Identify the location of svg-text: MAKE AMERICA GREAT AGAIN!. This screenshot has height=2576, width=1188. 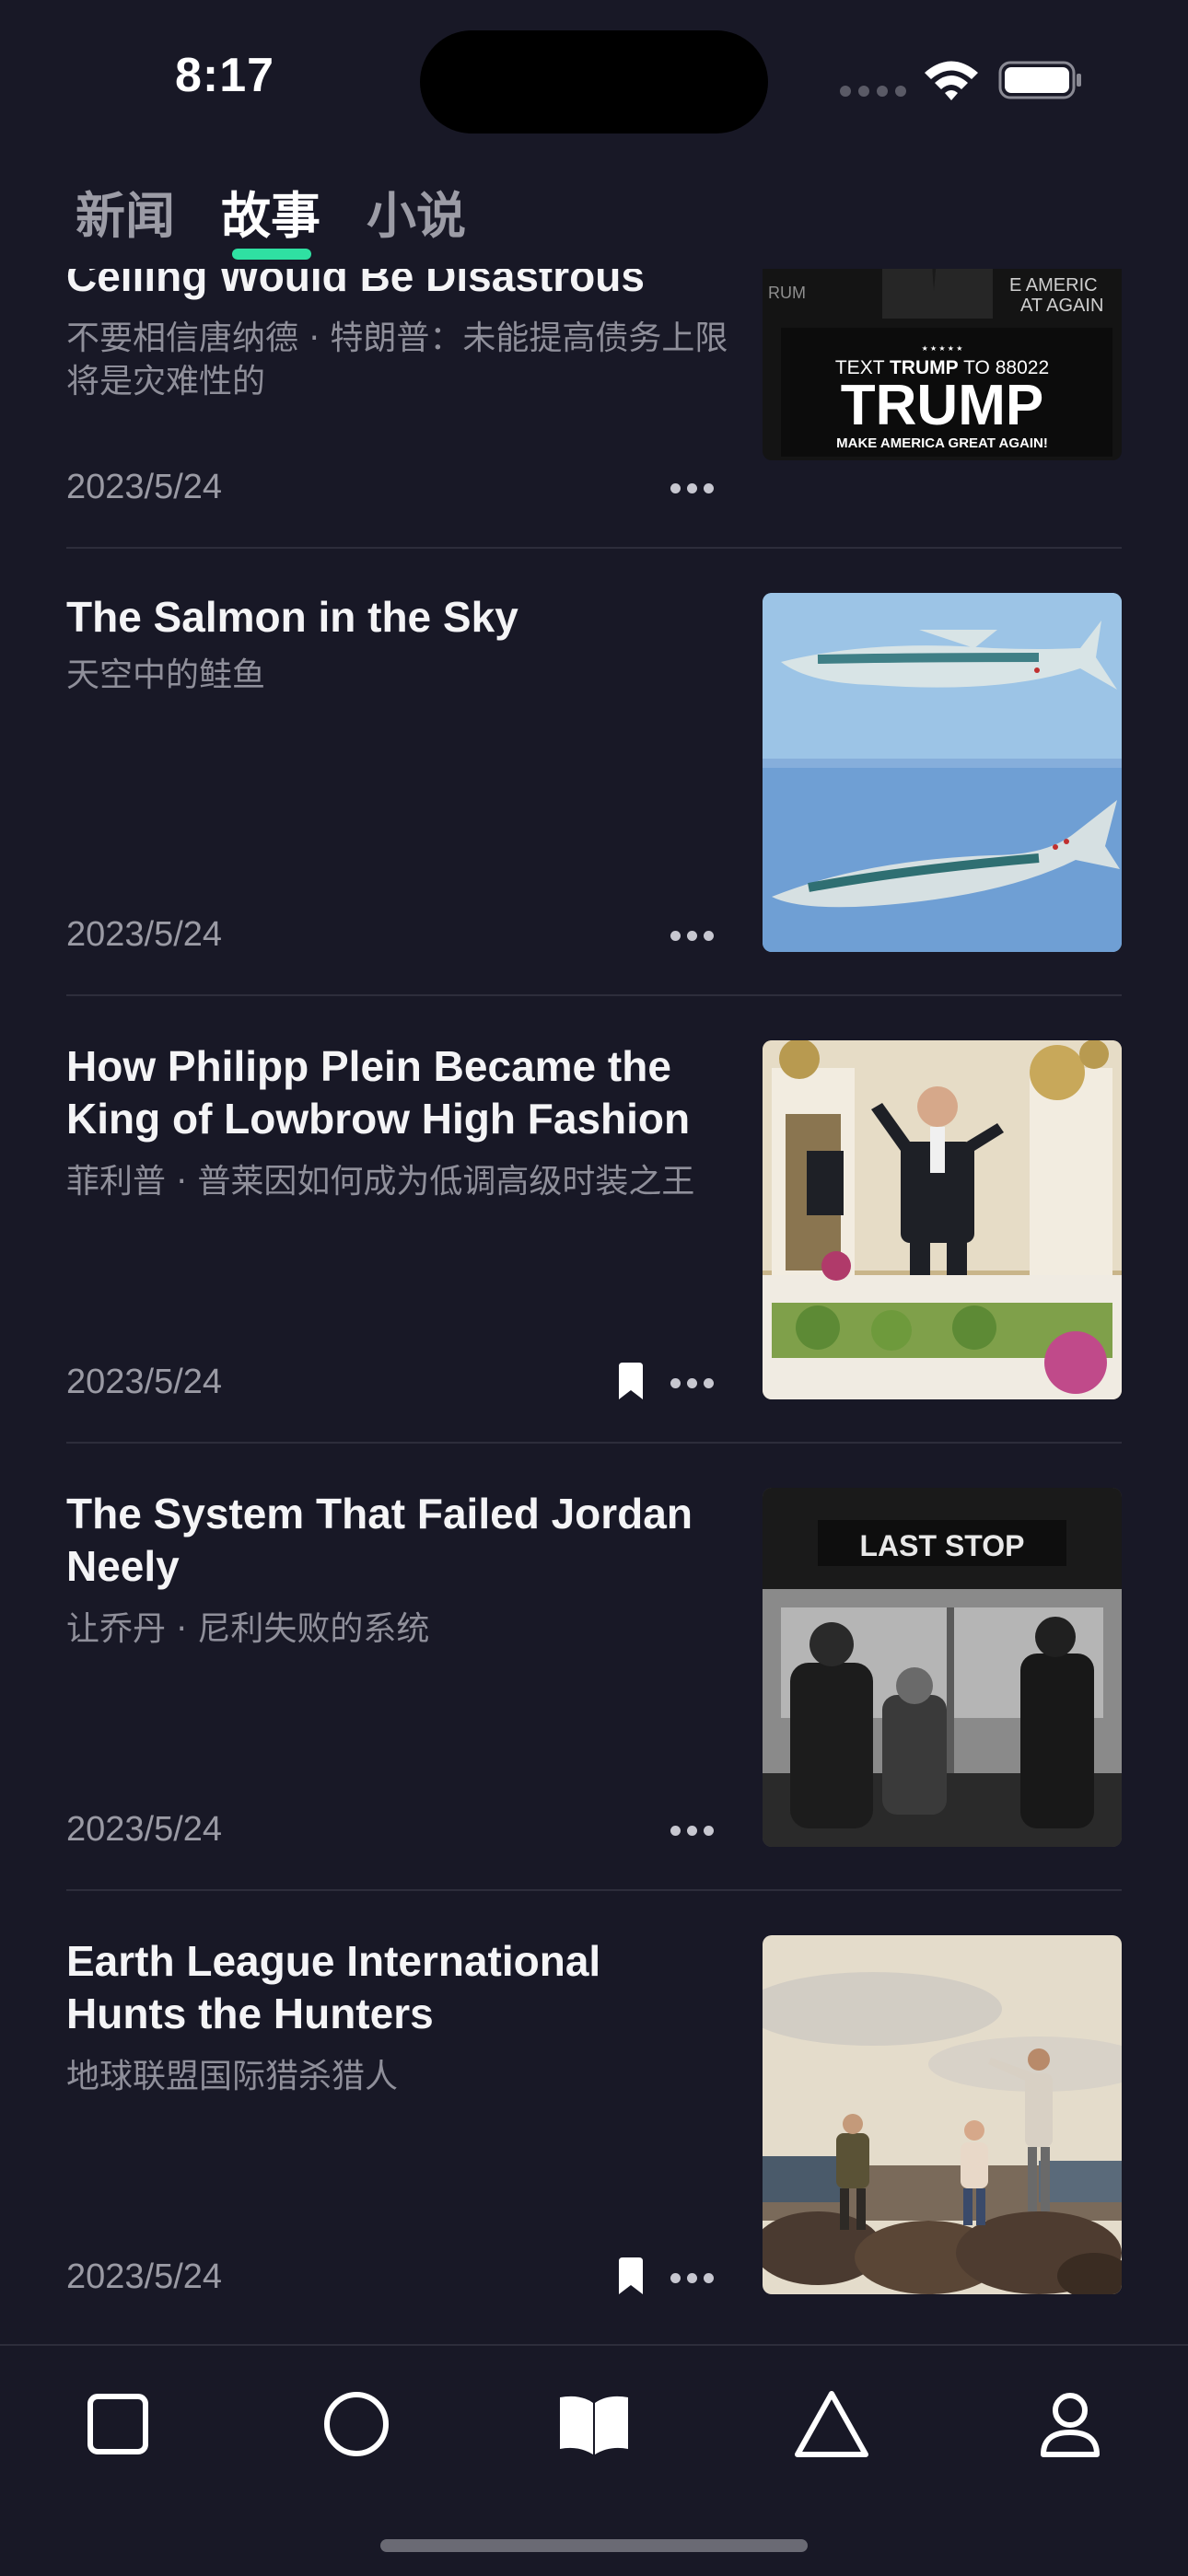
(942, 443).